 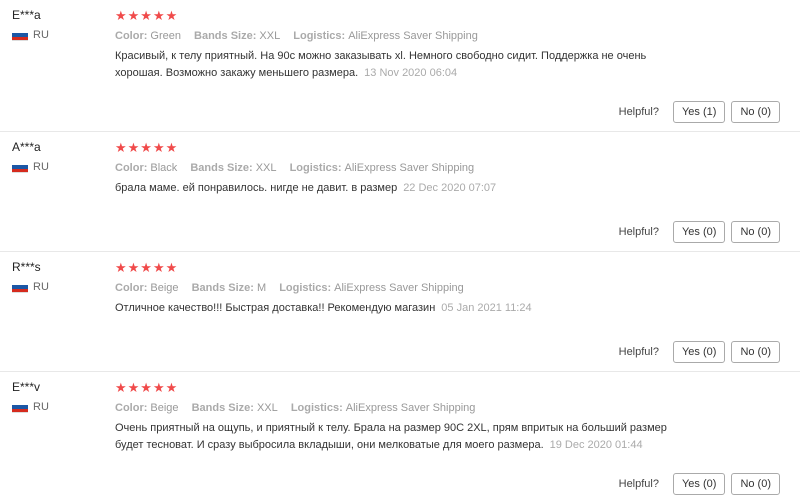 I want to click on review-date: 19 Dec 2020 01:44, so click(x=596, y=445).